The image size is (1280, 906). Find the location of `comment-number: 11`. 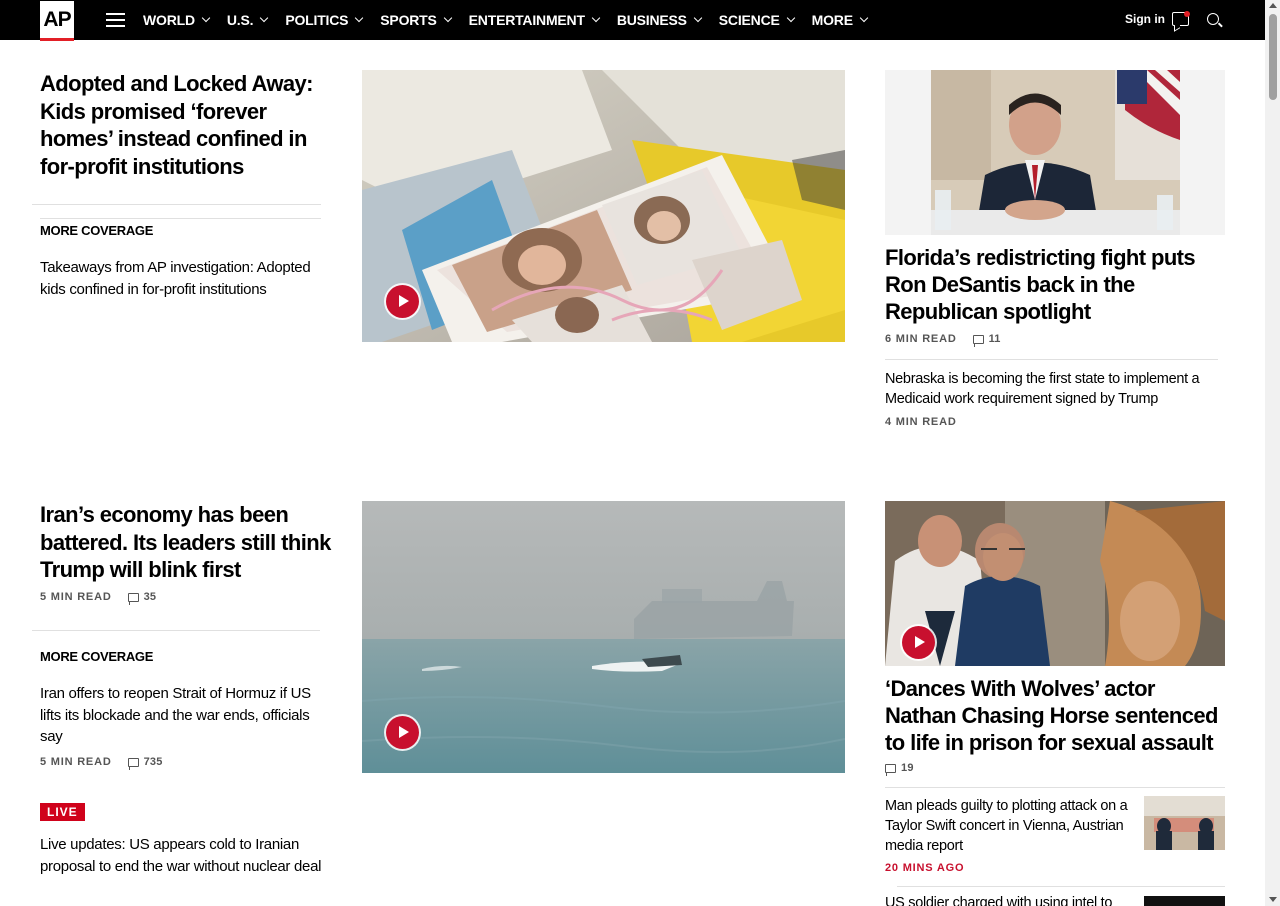

comment-number: 11 is located at coordinates (994, 339).